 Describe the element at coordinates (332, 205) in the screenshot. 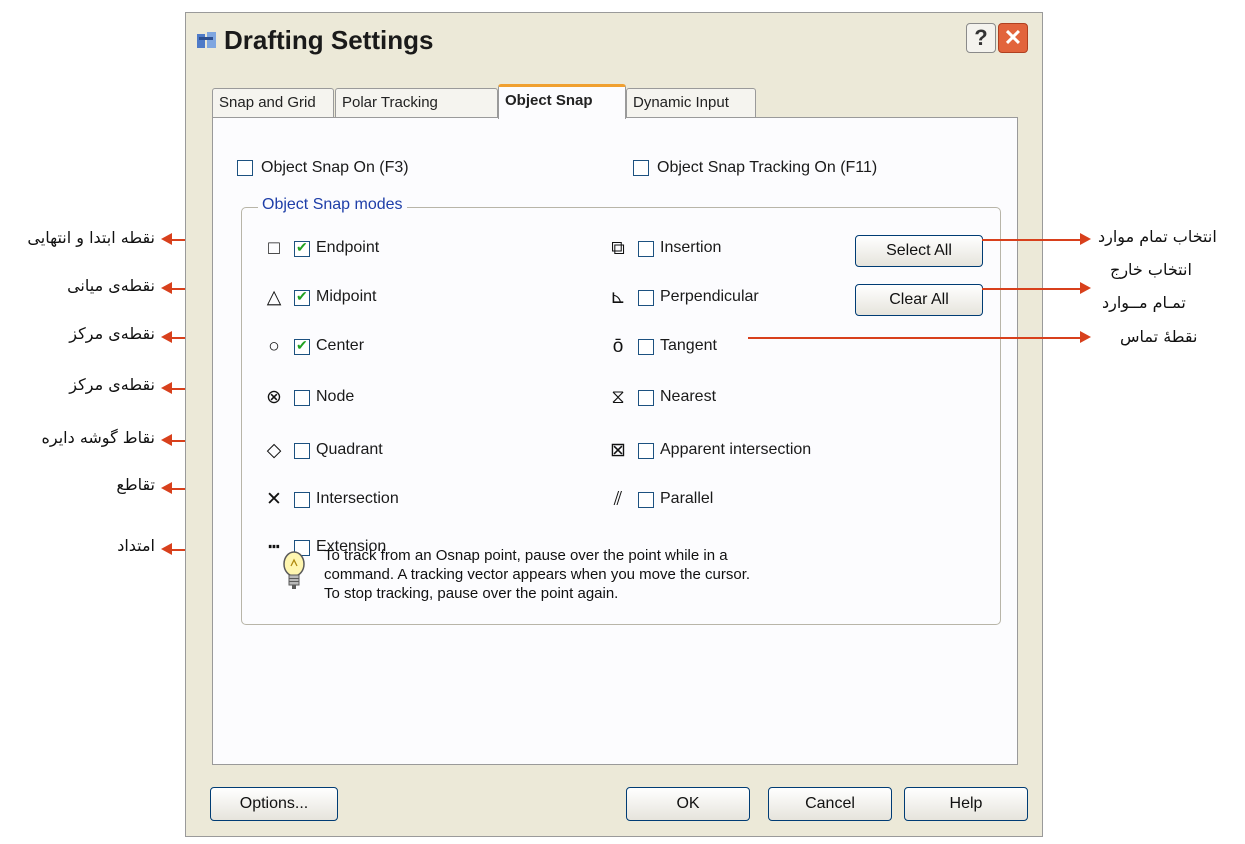

I see `group-title: Object Snap modes` at that location.